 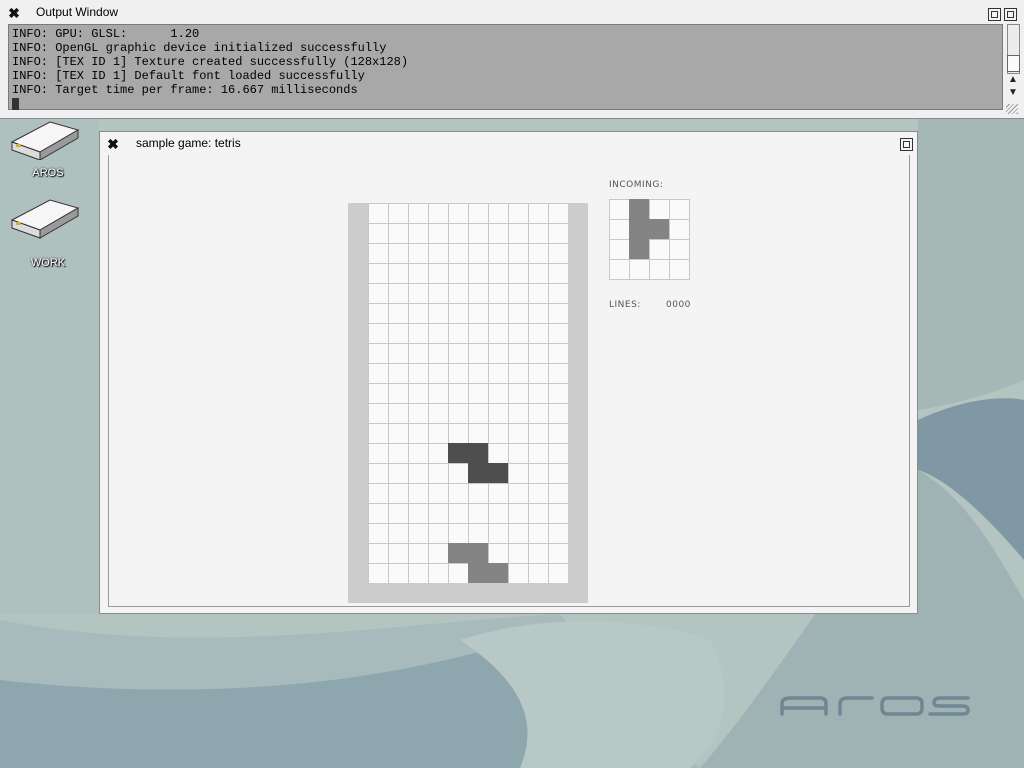 I want to click on resize-grip, so click(x=1012, y=109).